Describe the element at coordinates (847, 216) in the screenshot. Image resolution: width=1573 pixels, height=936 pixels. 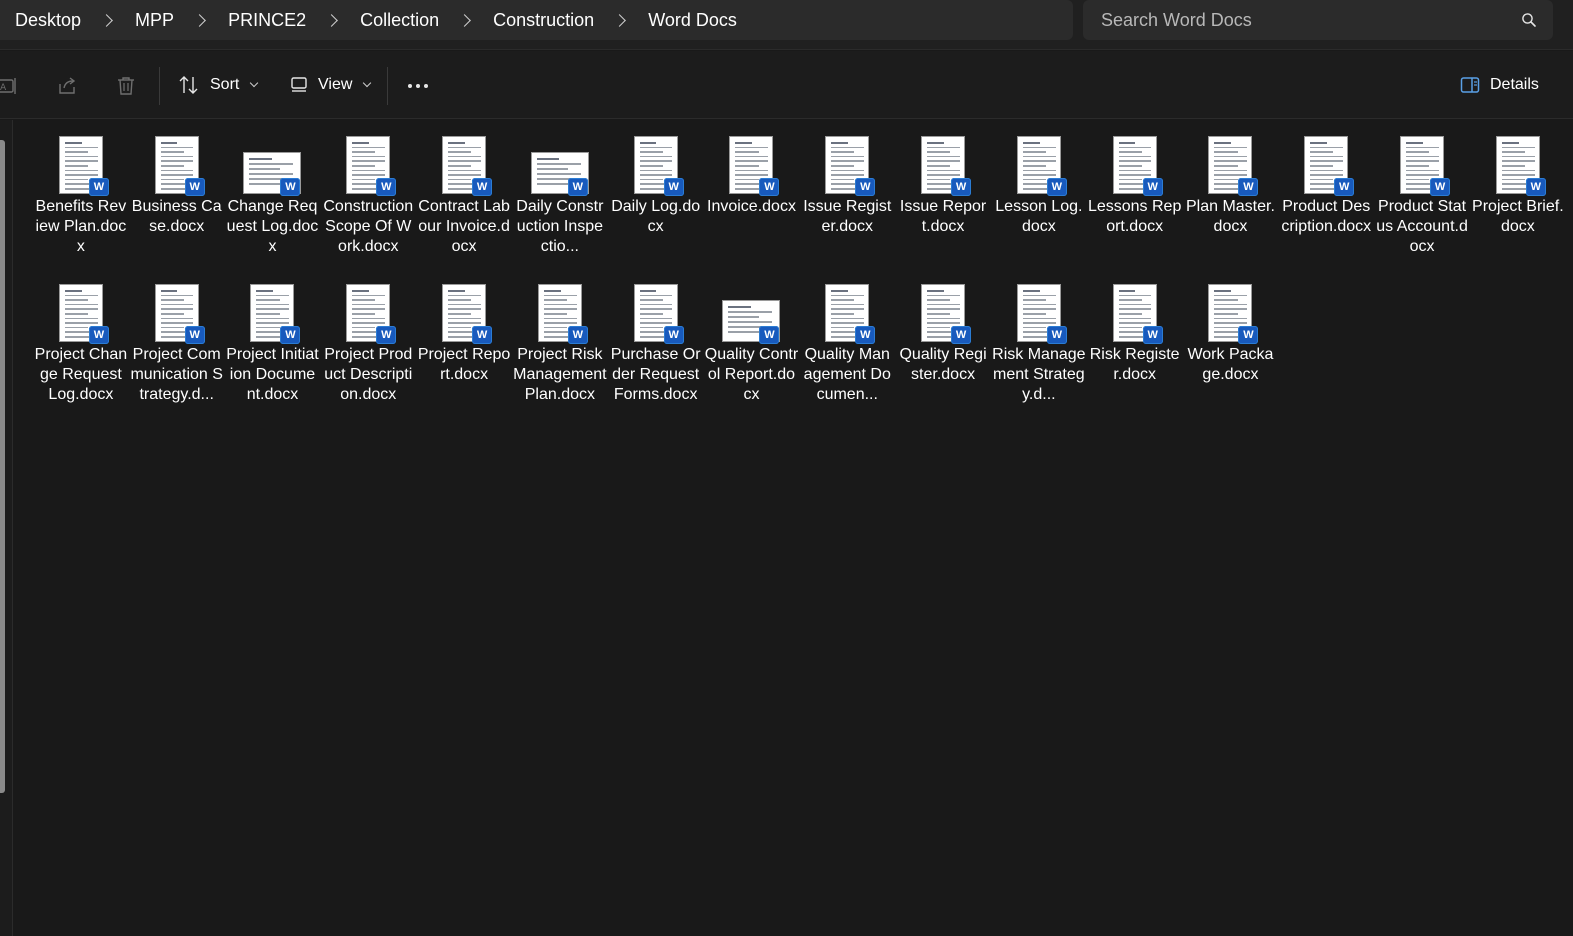
I see `file-name: Issue Register.docx` at that location.